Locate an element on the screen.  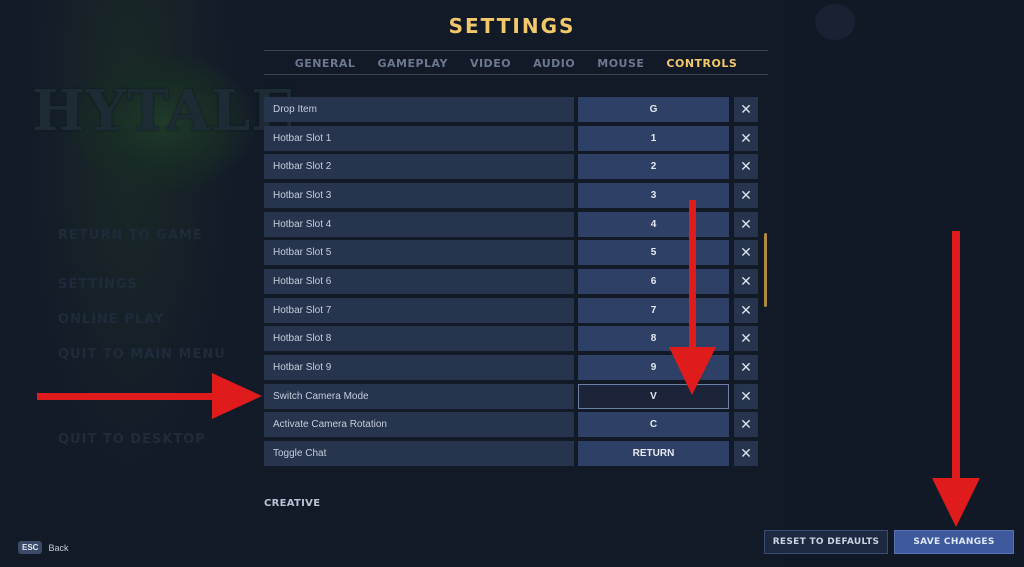
keybinding-action: Hotbar Slot 2 is located at coordinates (419, 166).